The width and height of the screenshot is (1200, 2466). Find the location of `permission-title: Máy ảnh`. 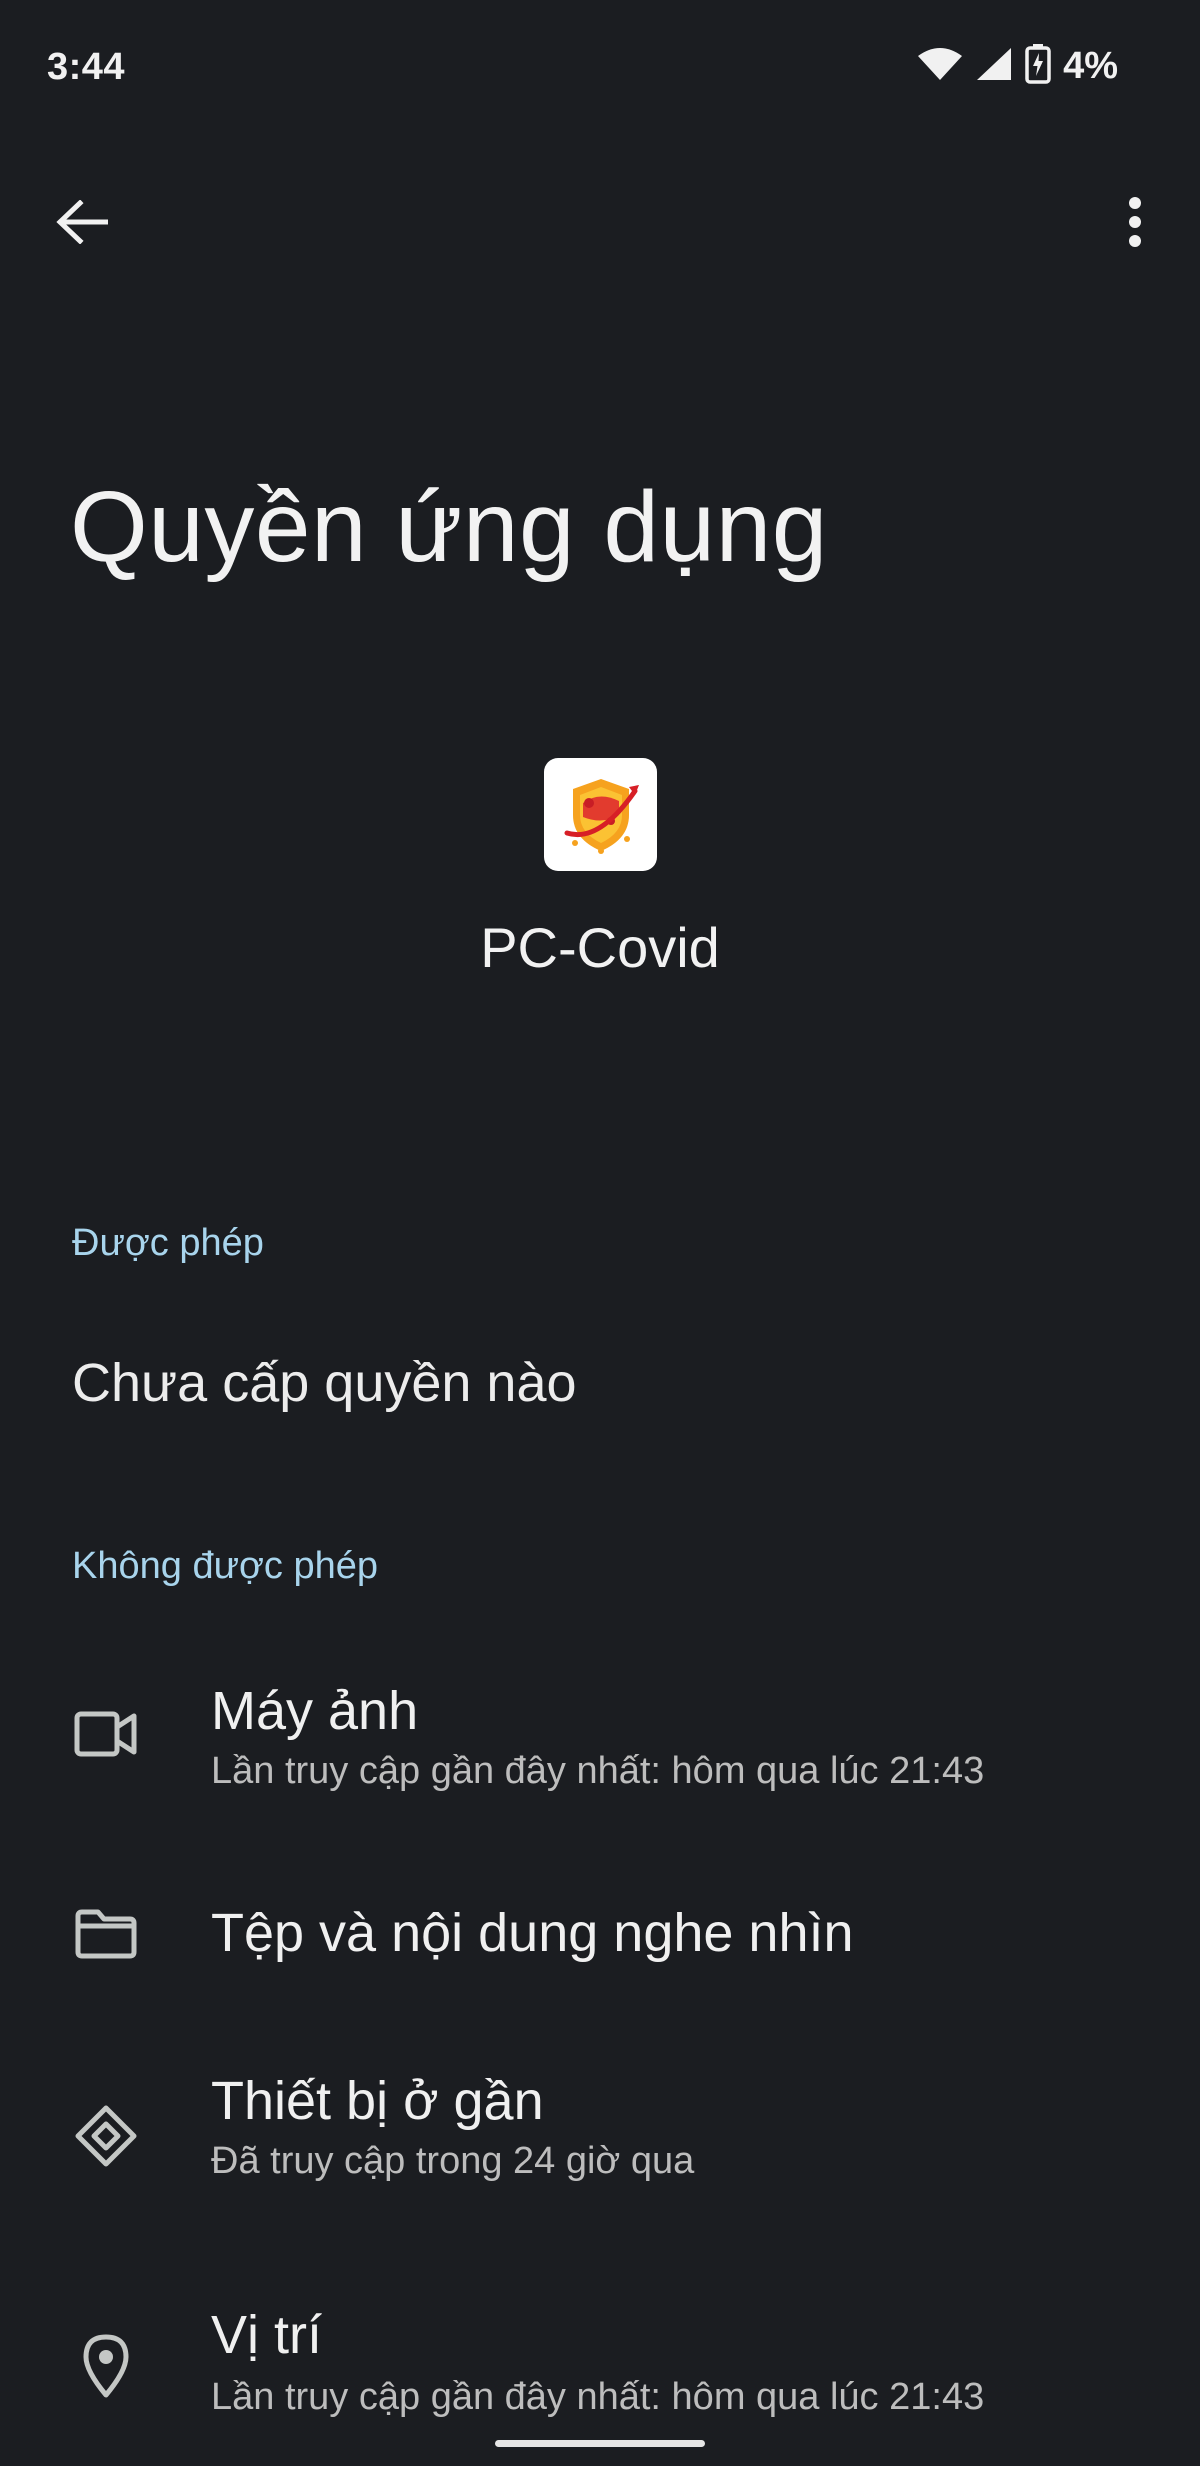

permission-title: Máy ảnh is located at coordinates (315, 1711).